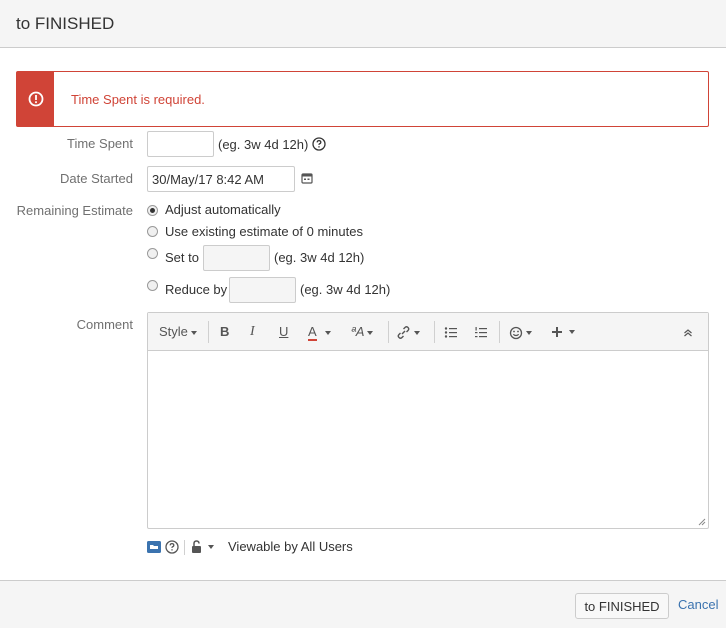  Describe the element at coordinates (152, 253) in the screenshot. I see `set-to-radio` at that location.